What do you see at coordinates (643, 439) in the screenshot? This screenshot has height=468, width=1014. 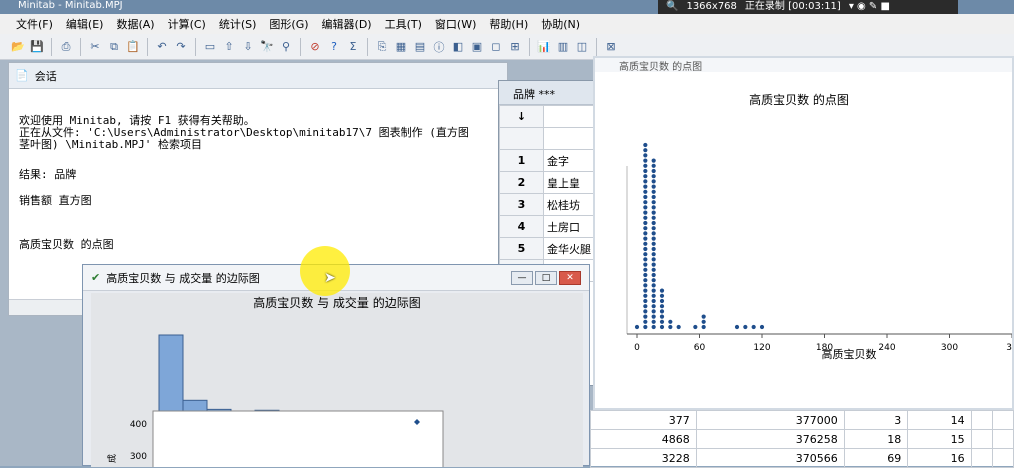 I see `cell: 4868` at bounding box center [643, 439].